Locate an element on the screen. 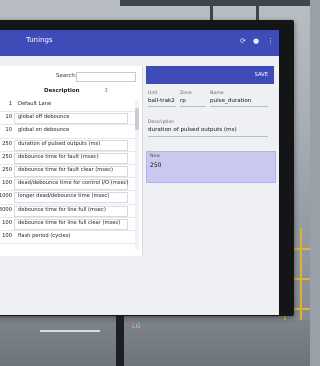 Image resolution: width=320 pixels, height=366 pixels. scroll-thumb is located at coordinates (137, 119).